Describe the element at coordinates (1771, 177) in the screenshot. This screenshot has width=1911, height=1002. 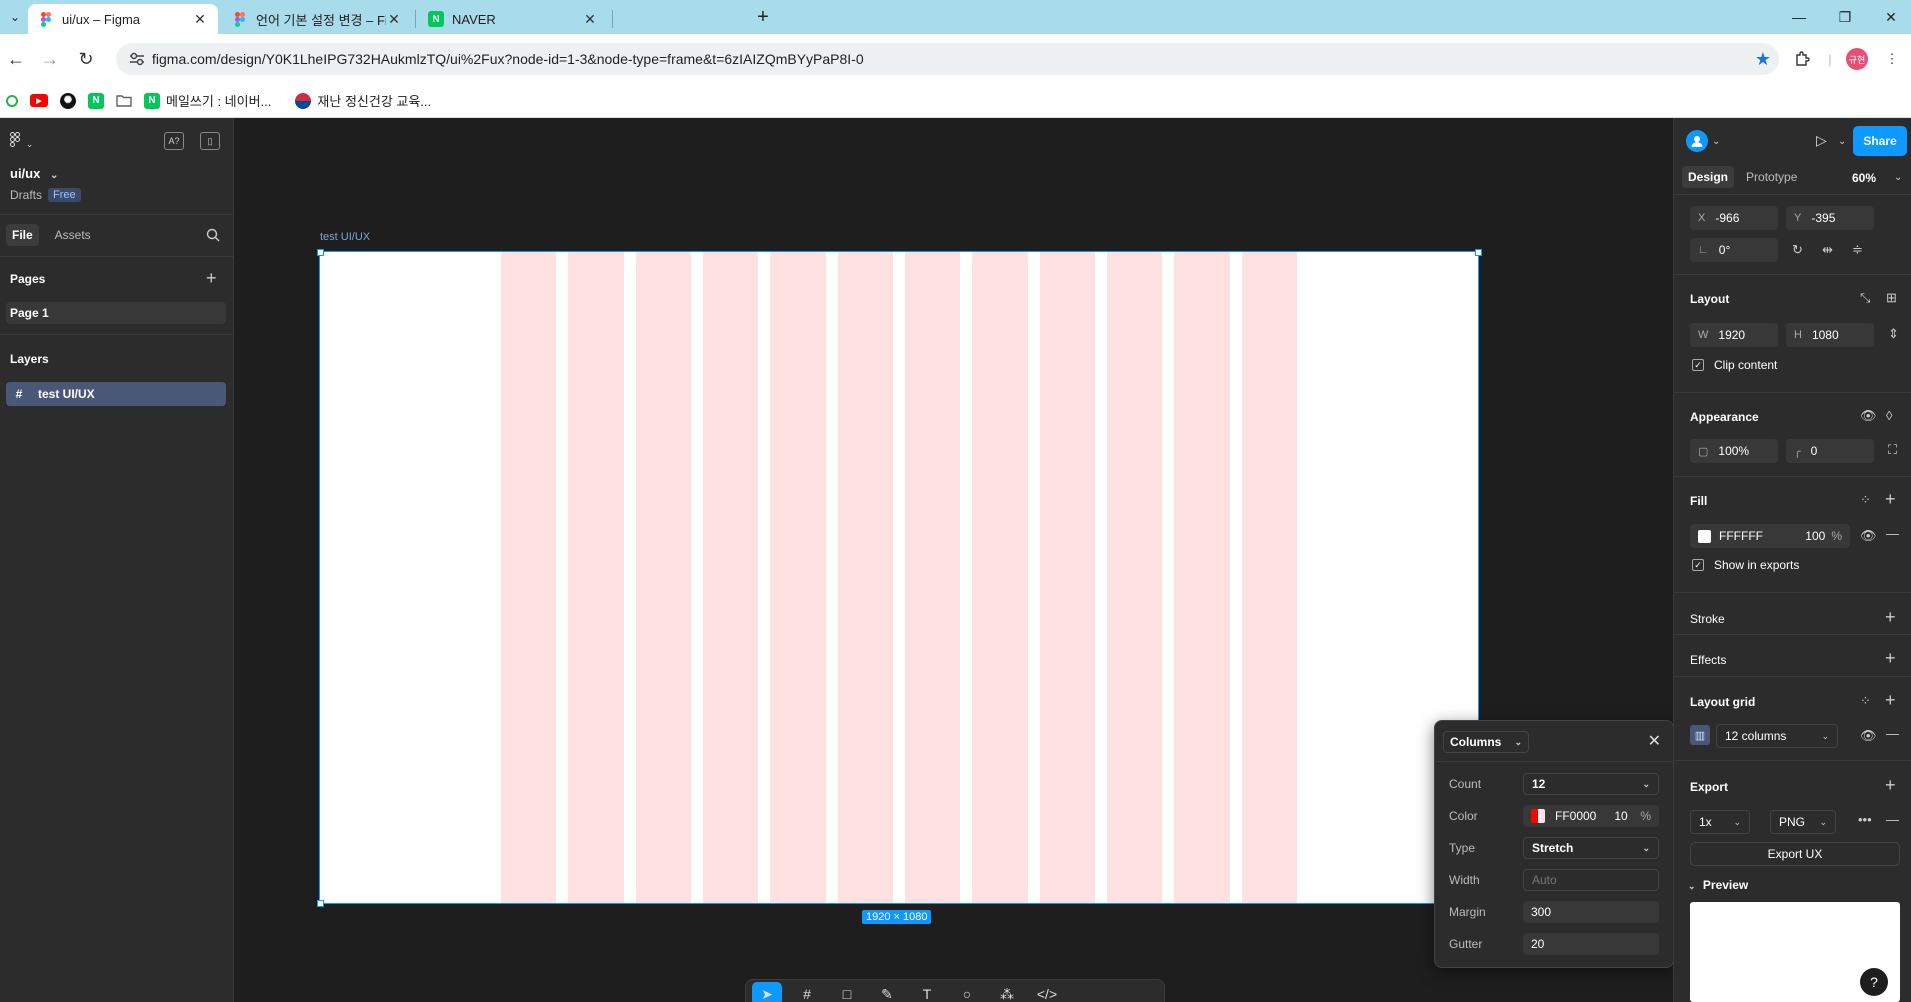
I see `tab-prototype: Prototype` at that location.